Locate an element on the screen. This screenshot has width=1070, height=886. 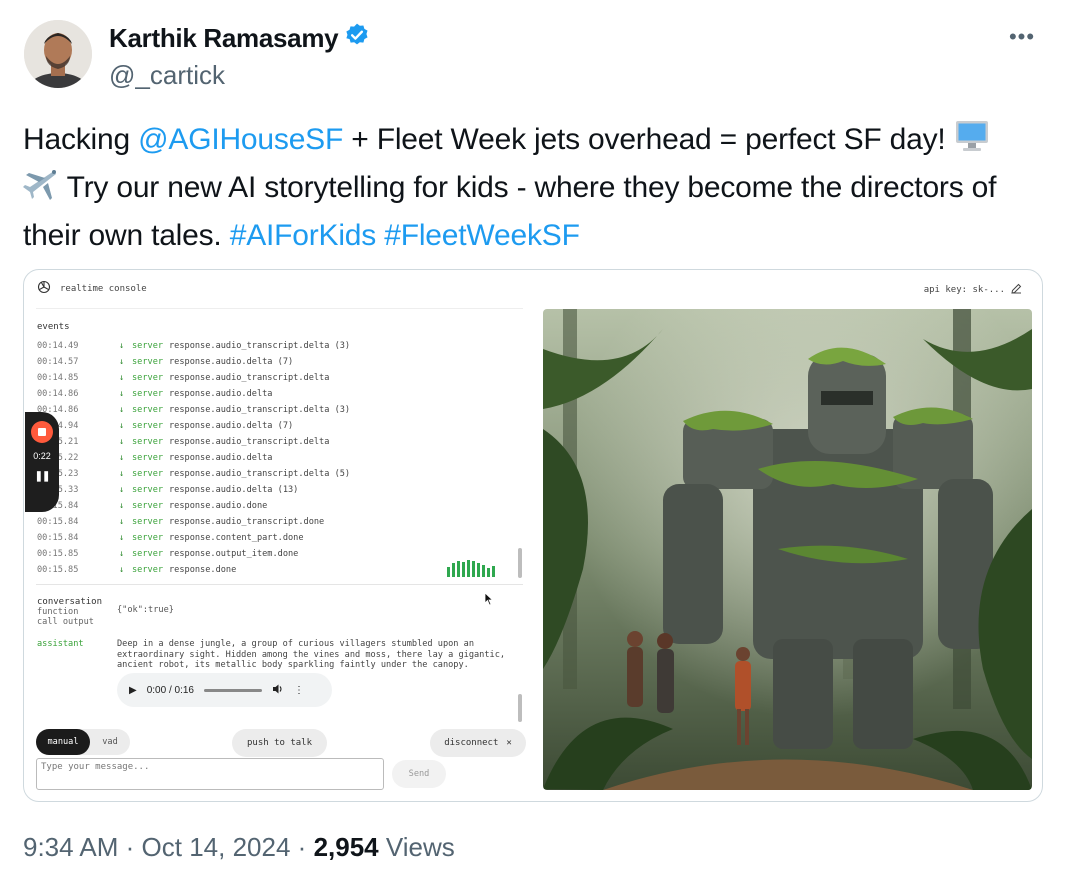
event-row: 00:15.85 ↓ server response.done is located at coordinates (277, 570).